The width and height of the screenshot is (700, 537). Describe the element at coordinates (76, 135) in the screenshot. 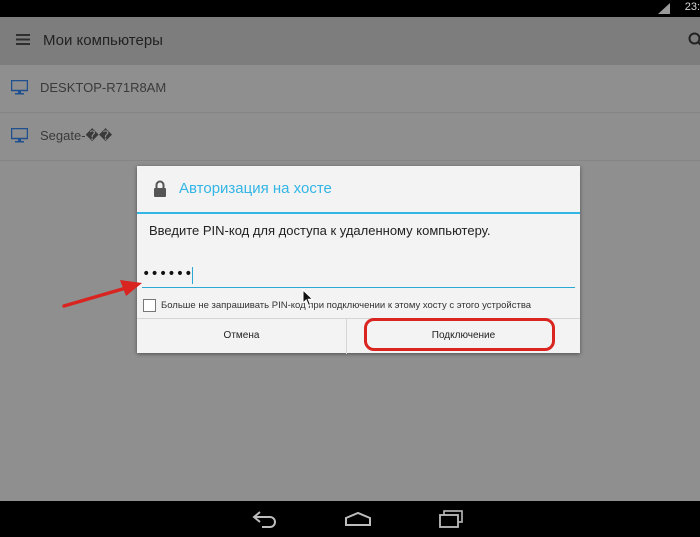

I see `host-name: Segate-��` at that location.